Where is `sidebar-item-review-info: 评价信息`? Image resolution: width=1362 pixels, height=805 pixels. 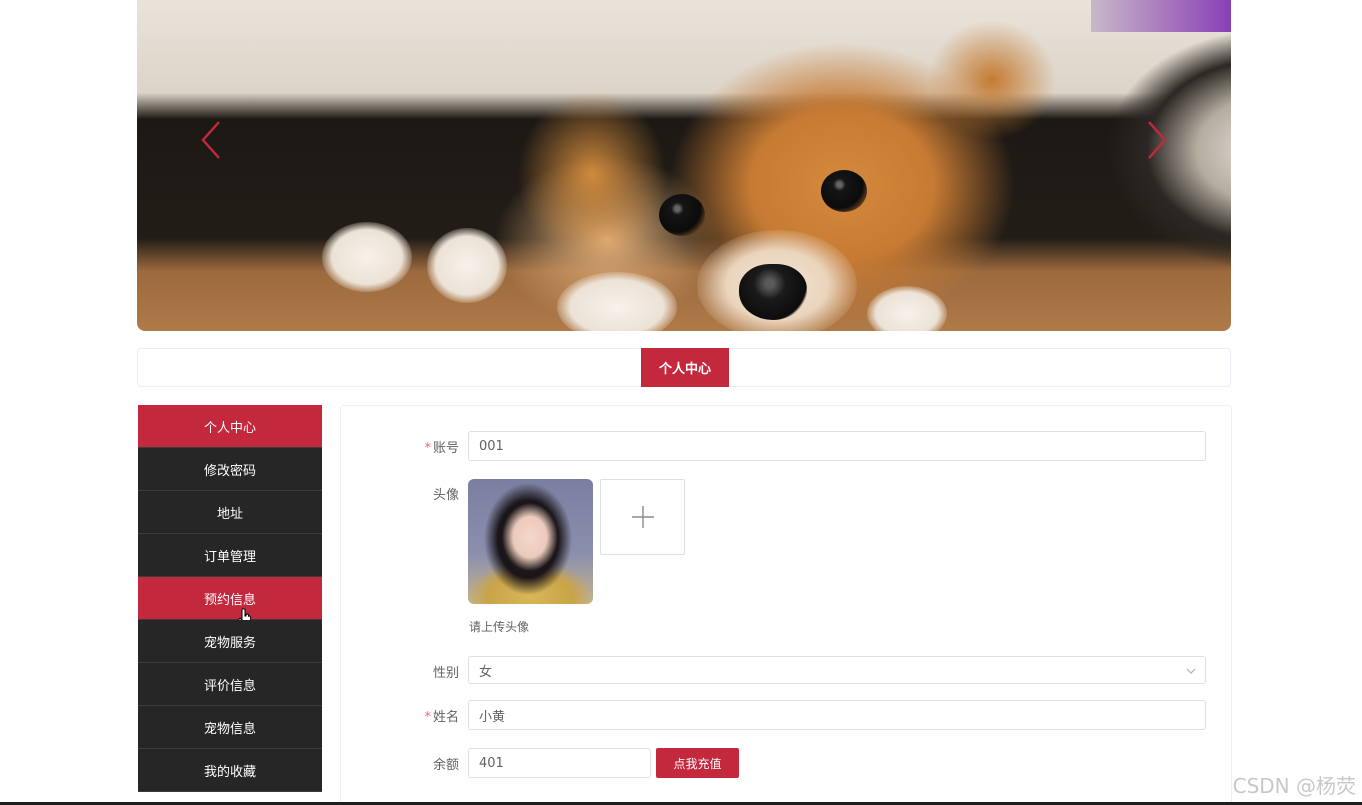 sidebar-item-review-info: 评价信息 is located at coordinates (230, 684).